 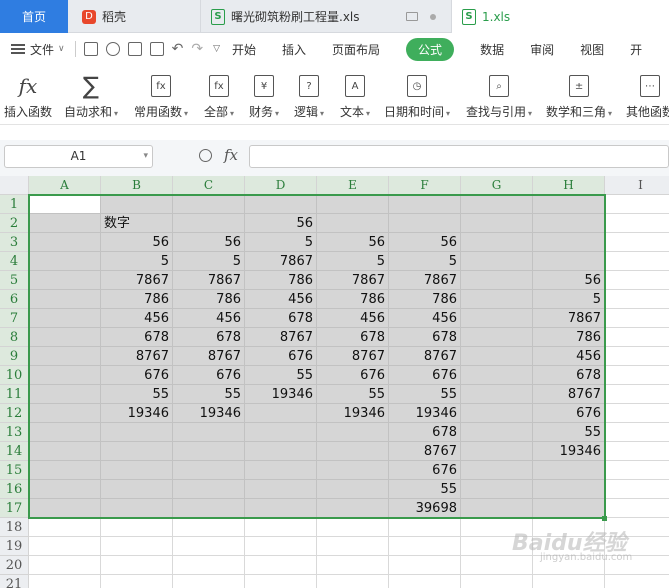 What do you see at coordinates (42, 49) in the screenshot?
I see `file-menu: 文件` at bounding box center [42, 49].